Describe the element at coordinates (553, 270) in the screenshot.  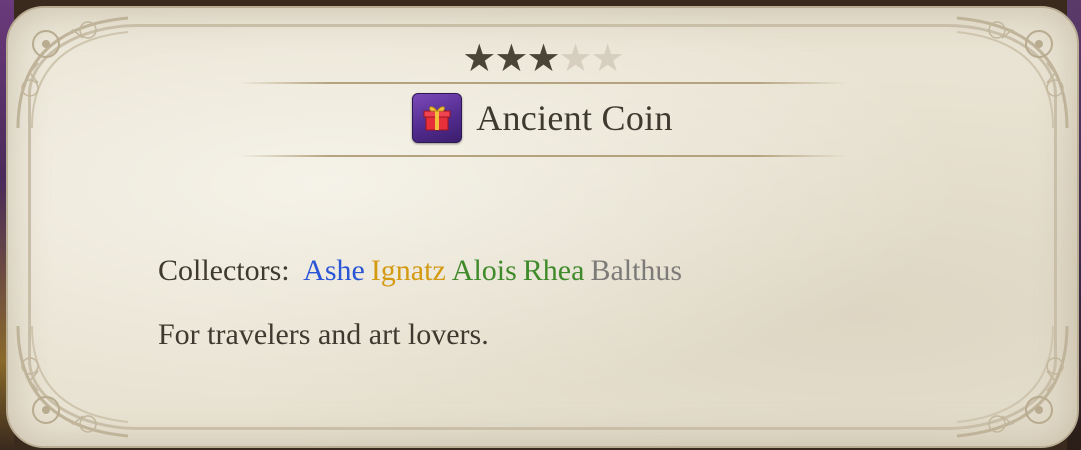
I see `collector-name: Rhea` at that location.